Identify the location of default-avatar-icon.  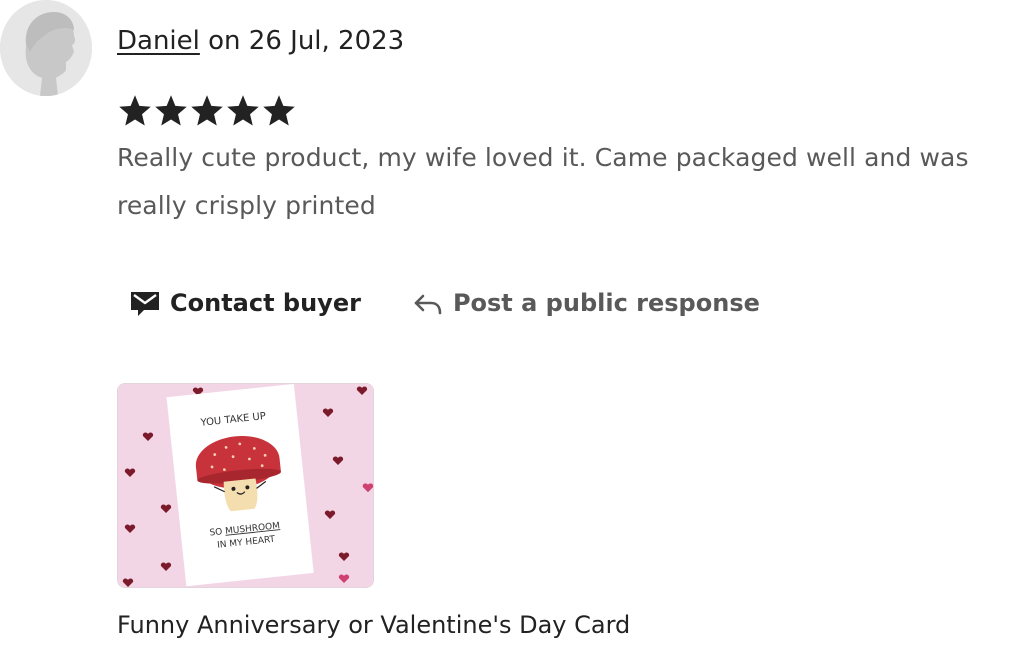
(46, 48).